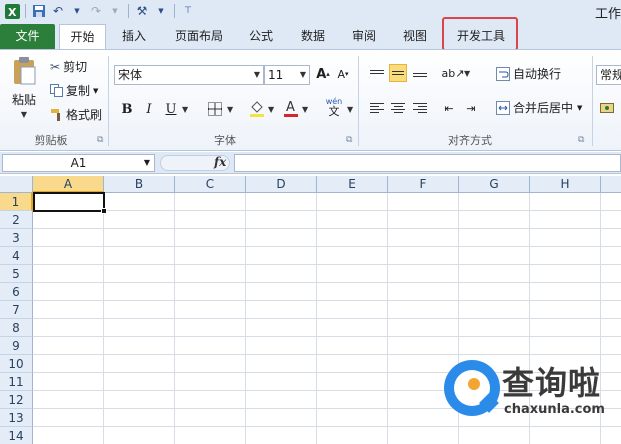 The height and width of the screenshot is (444, 621). Describe the element at coordinates (185, 109) in the screenshot. I see `underline-dropdown-icon: ▼` at that location.